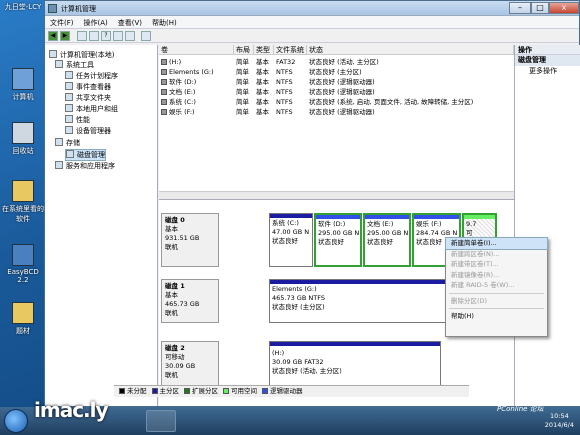  What do you see at coordinates (244, 50) in the screenshot?
I see `col-layout: 布局` at bounding box center [244, 50].